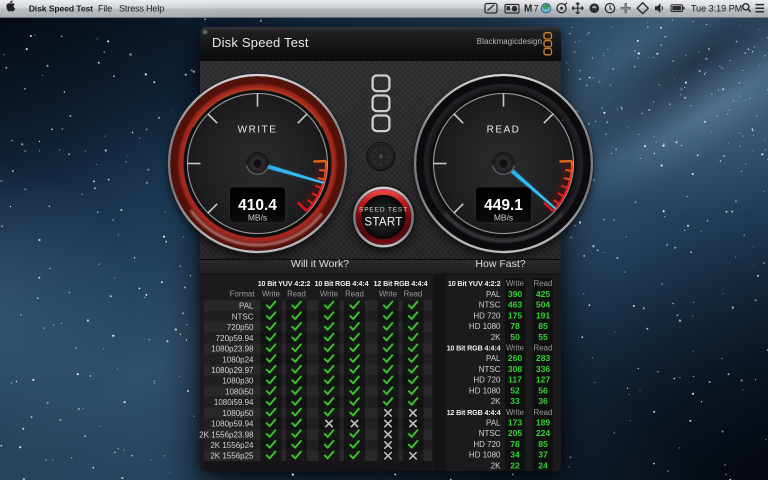 This screenshot has width=768, height=480. What do you see at coordinates (238, 381) in the screenshot?
I see `svg-text: 1080p30` at bounding box center [238, 381].